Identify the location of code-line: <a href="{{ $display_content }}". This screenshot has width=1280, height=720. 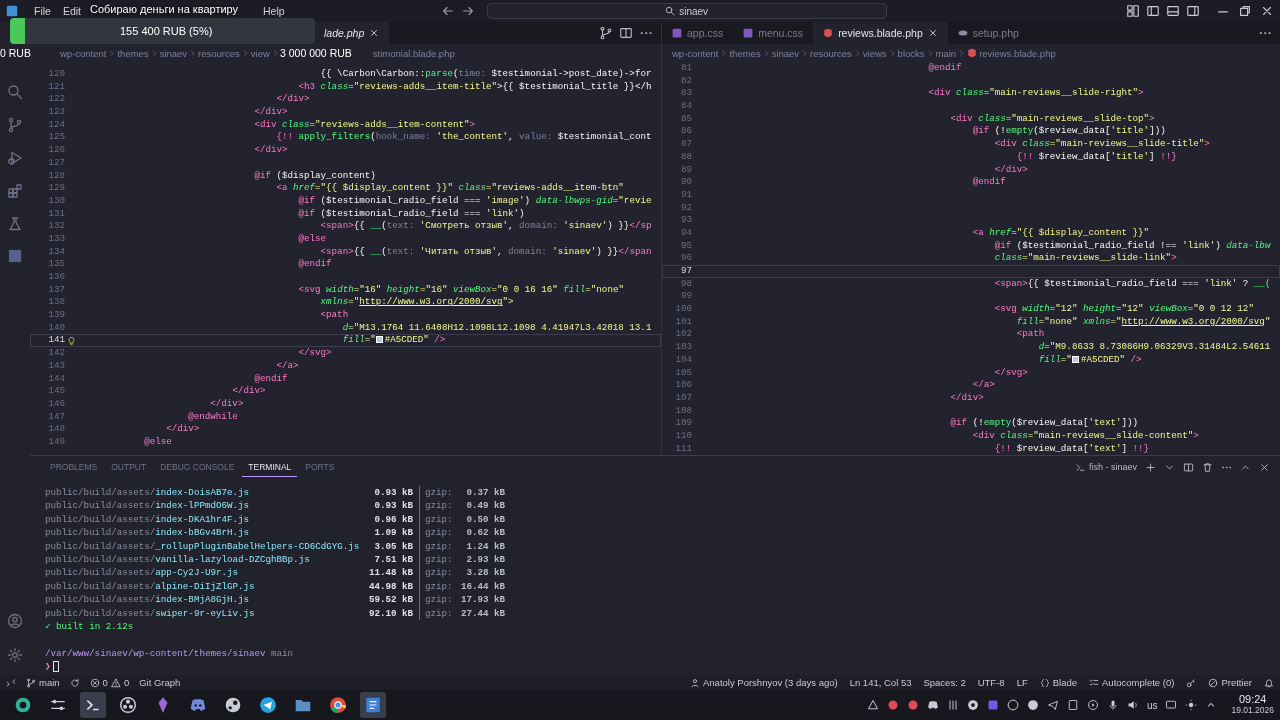
(1061, 233).